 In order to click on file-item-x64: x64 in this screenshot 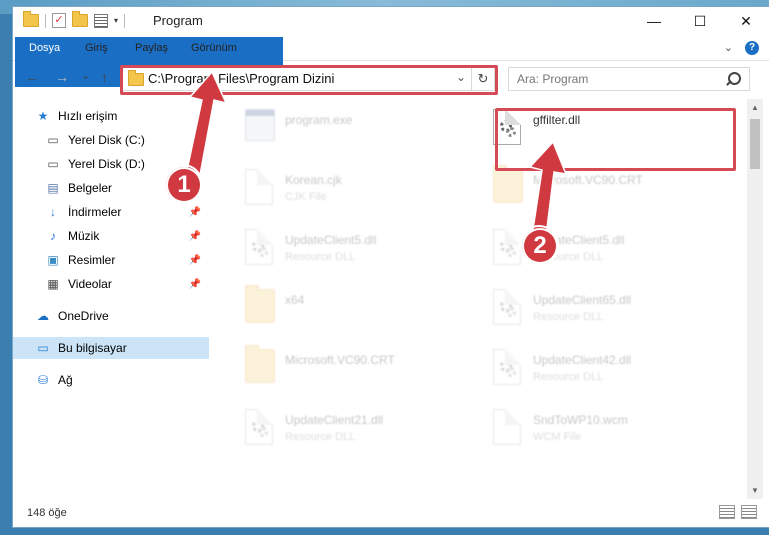, I will do `click(359, 310)`.